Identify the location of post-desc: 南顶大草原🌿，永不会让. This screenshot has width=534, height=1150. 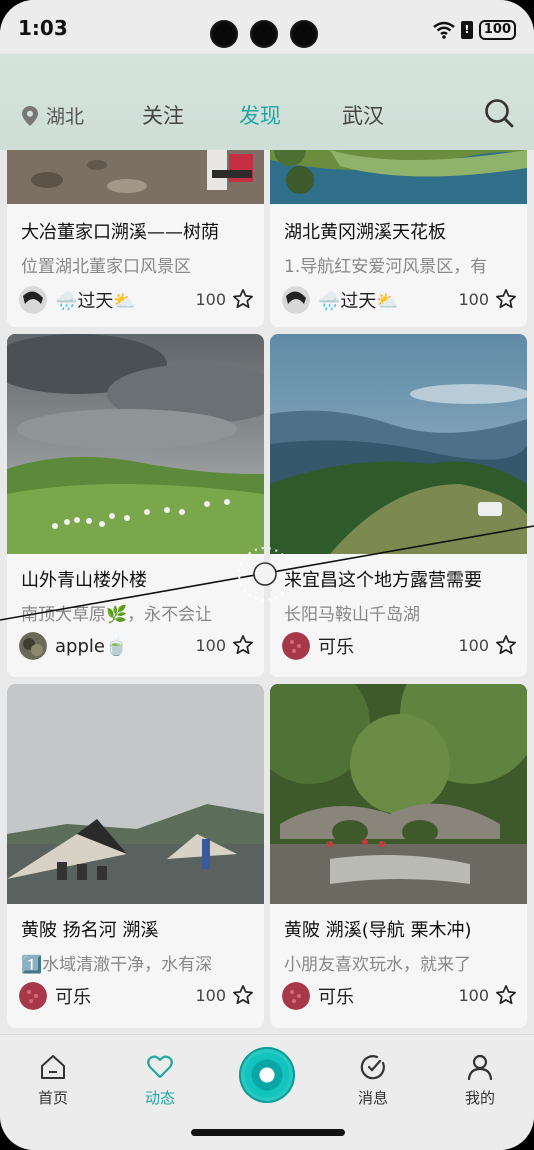
(117, 615).